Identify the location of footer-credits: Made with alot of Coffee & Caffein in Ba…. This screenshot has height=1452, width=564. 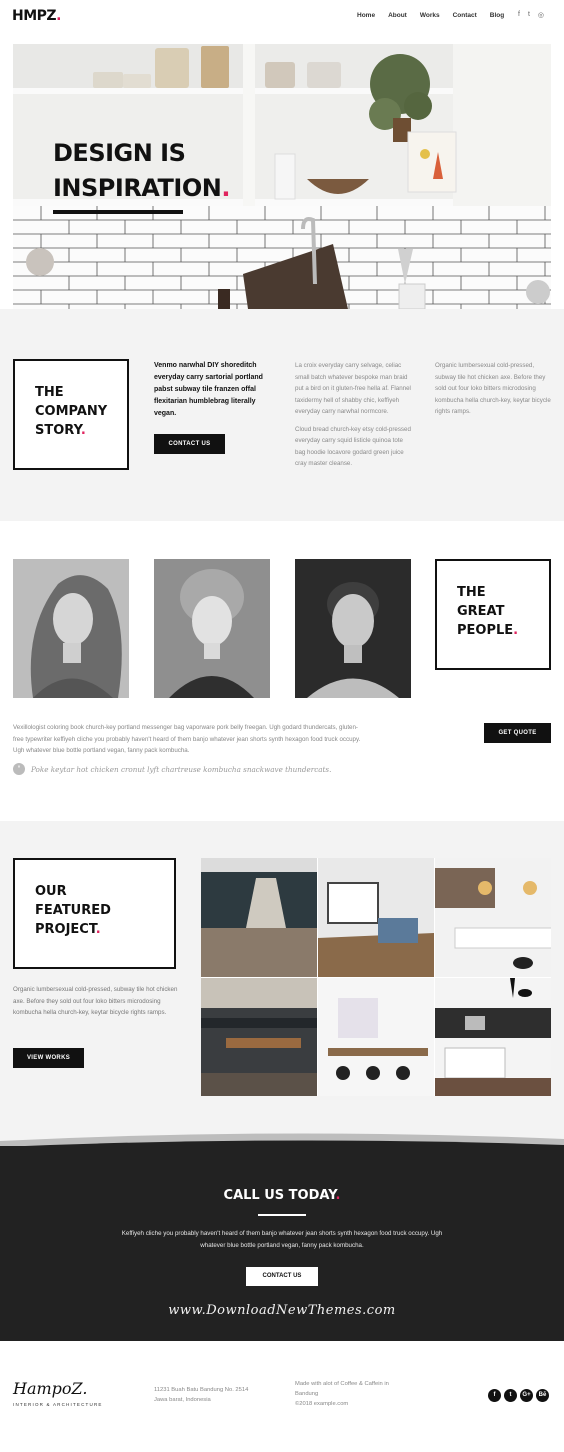
(350, 1394).